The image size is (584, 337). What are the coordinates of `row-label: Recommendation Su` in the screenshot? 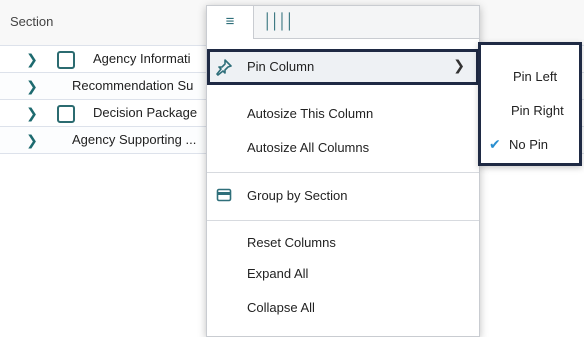 It's located at (133, 85).